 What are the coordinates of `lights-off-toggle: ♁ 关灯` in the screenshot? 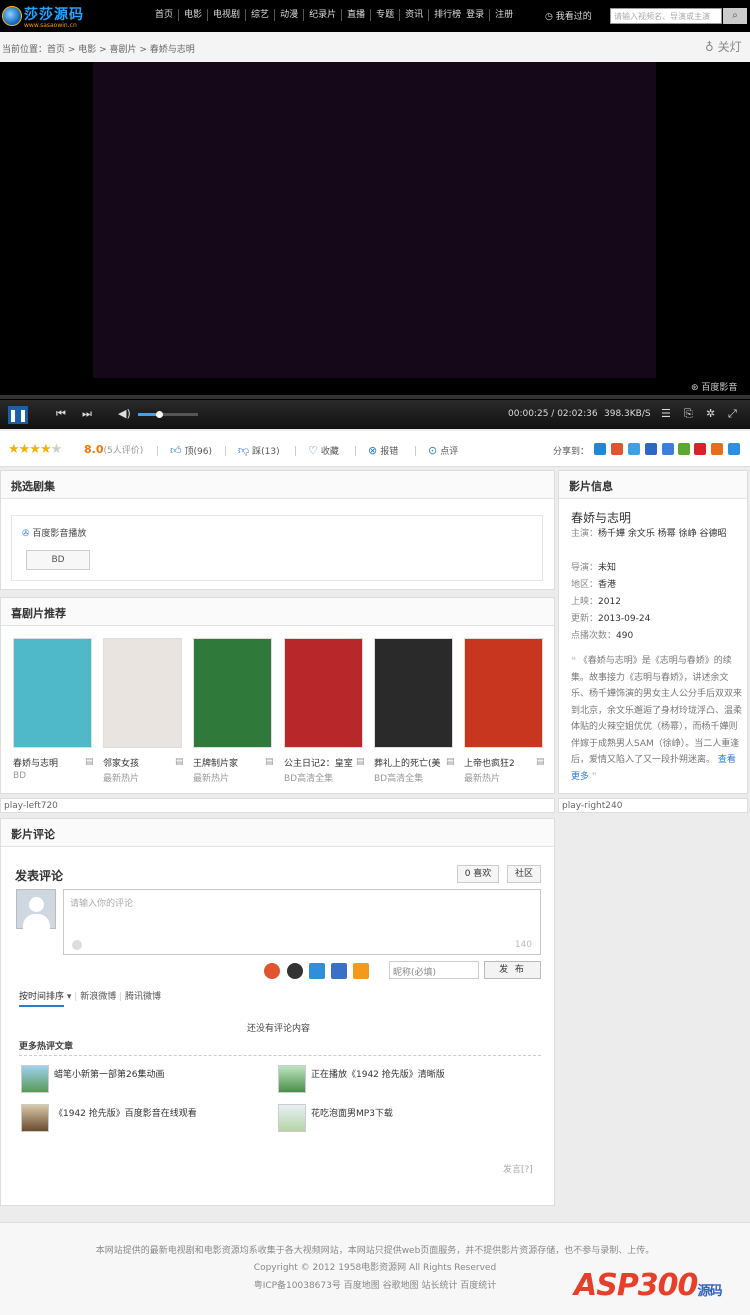 It's located at (723, 46).